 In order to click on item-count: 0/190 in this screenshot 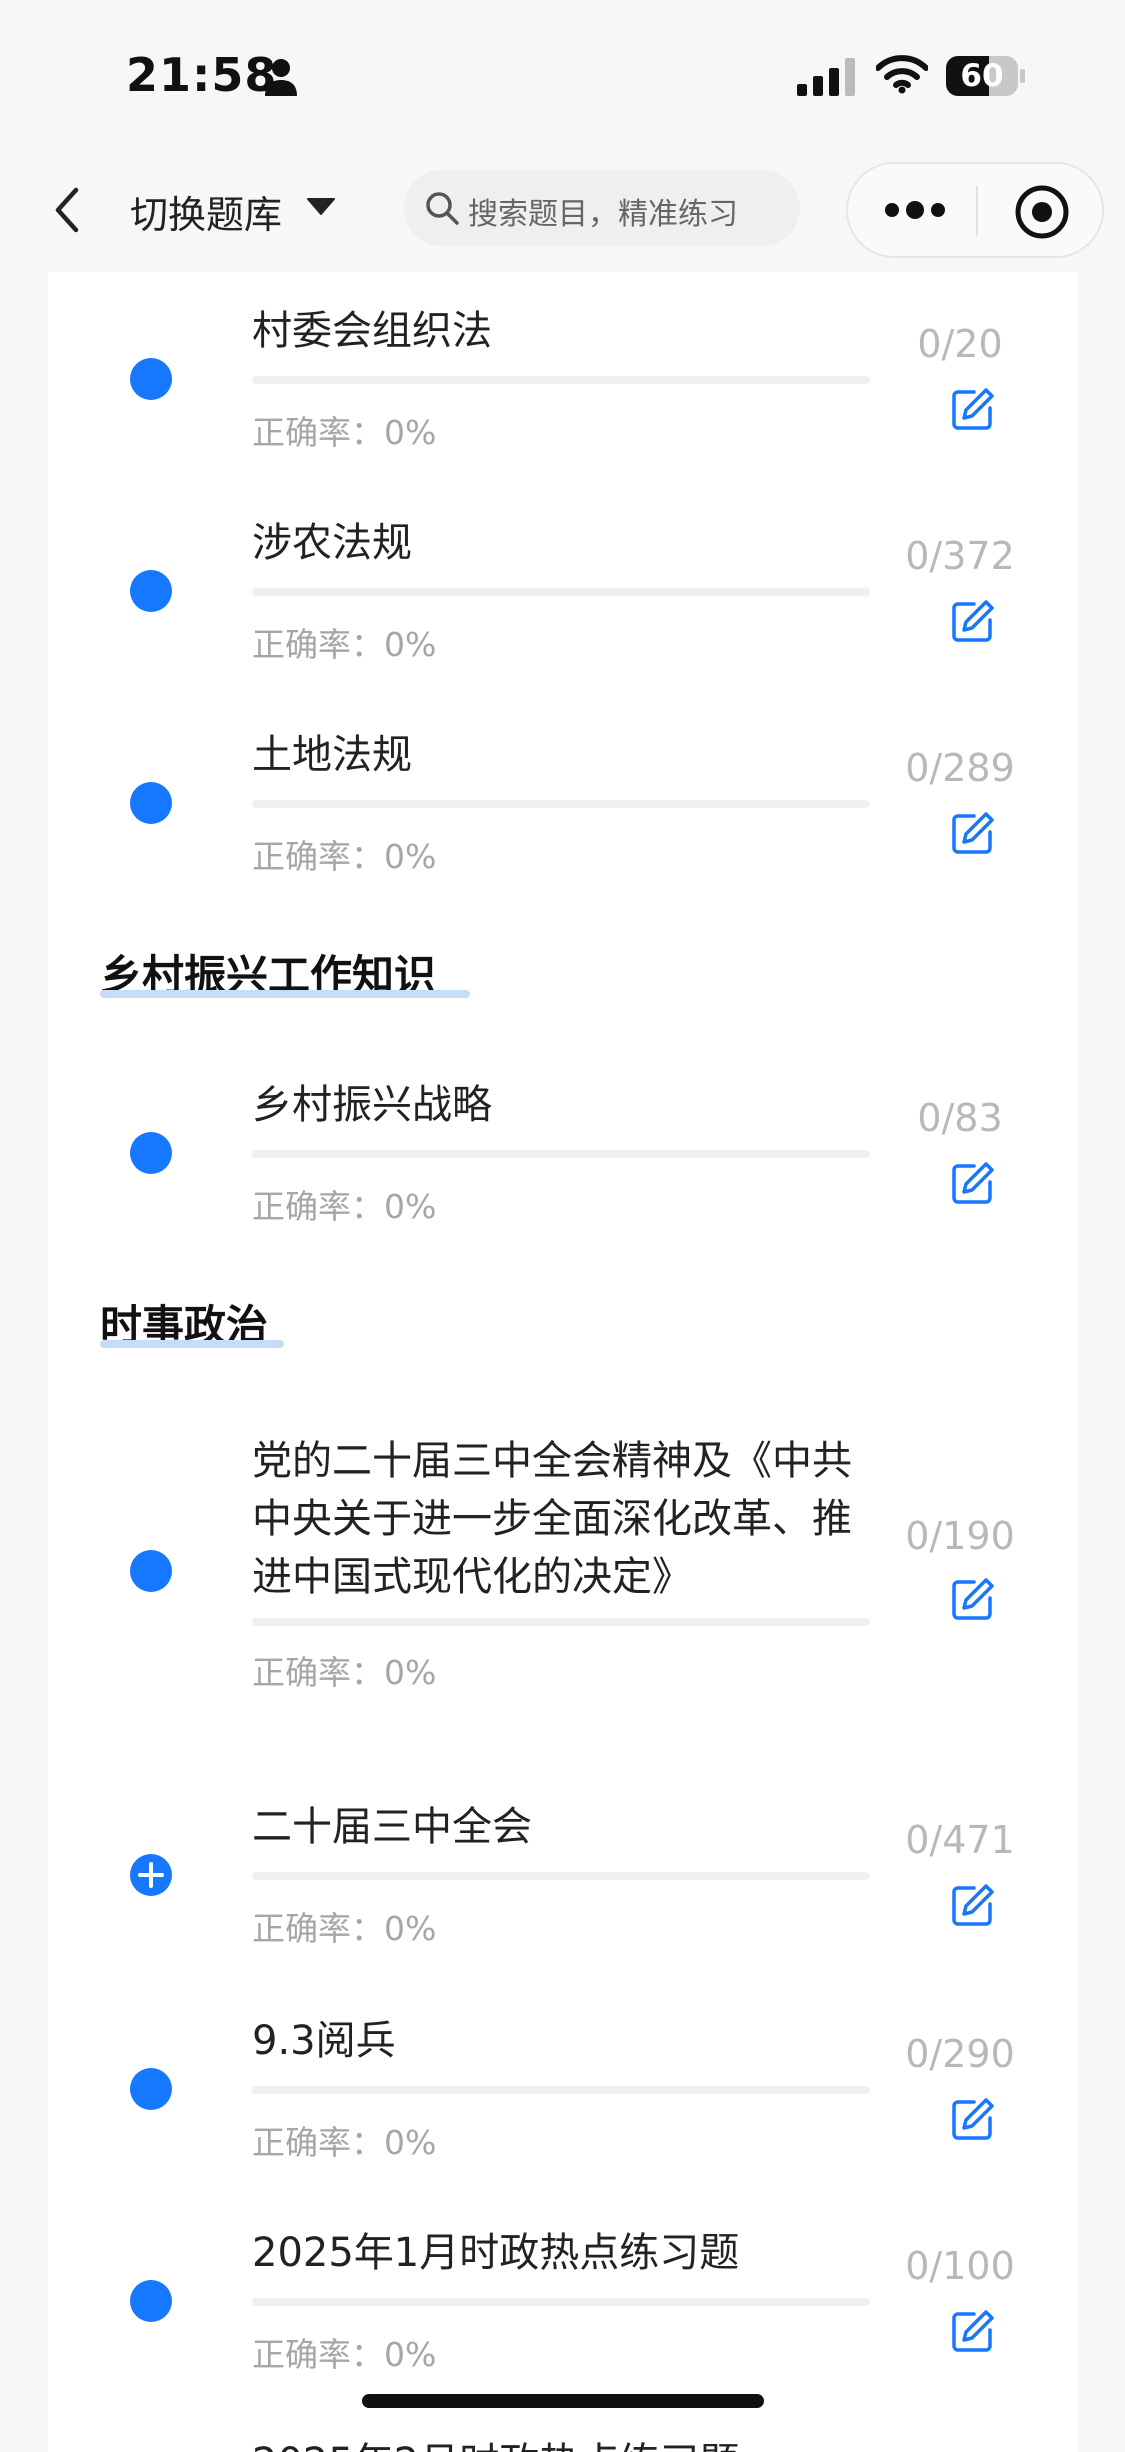, I will do `click(960, 1536)`.